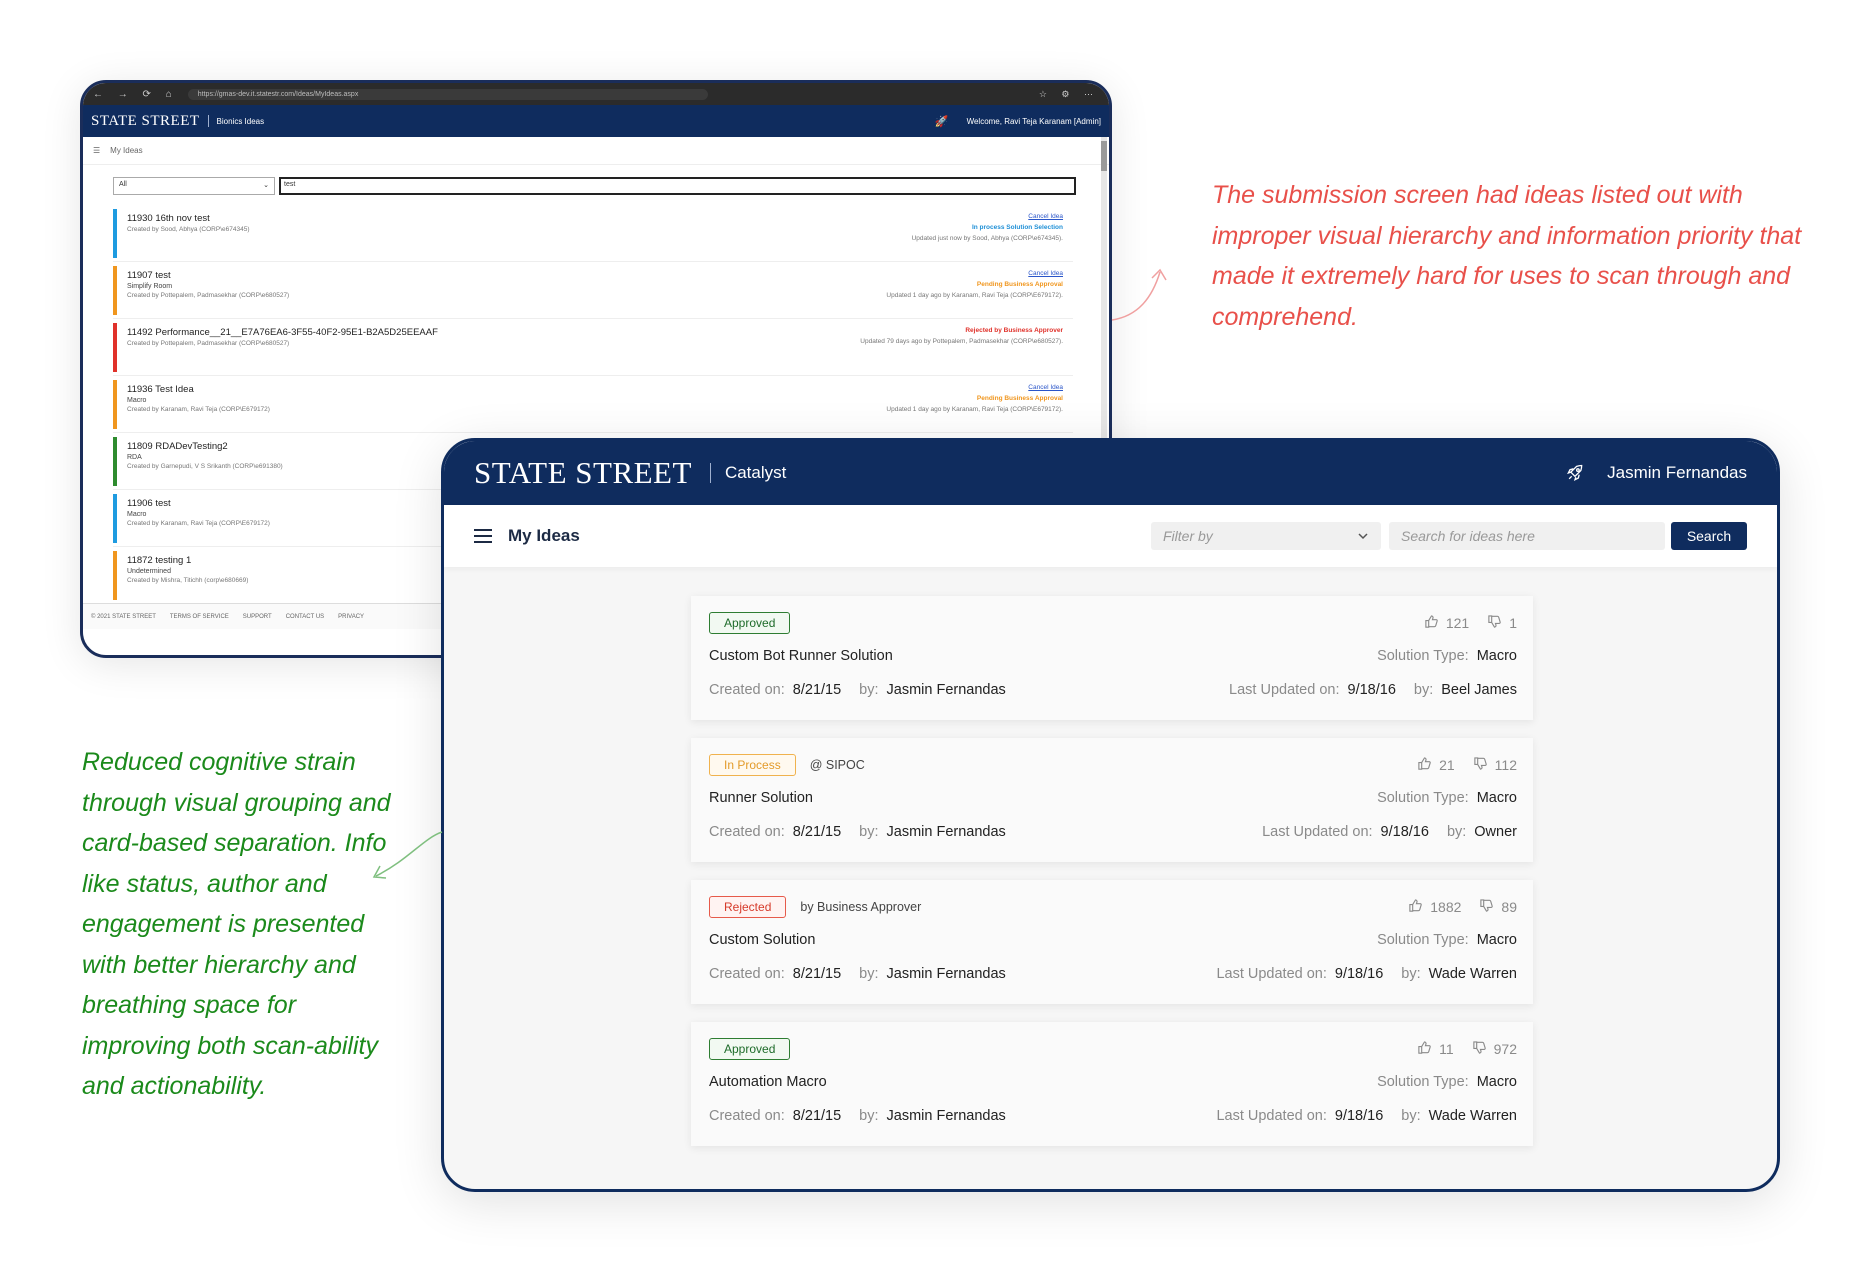 The width and height of the screenshot is (1869, 1285). I want to click on card-header-row: Approved 11 972, so click(1113, 1049).